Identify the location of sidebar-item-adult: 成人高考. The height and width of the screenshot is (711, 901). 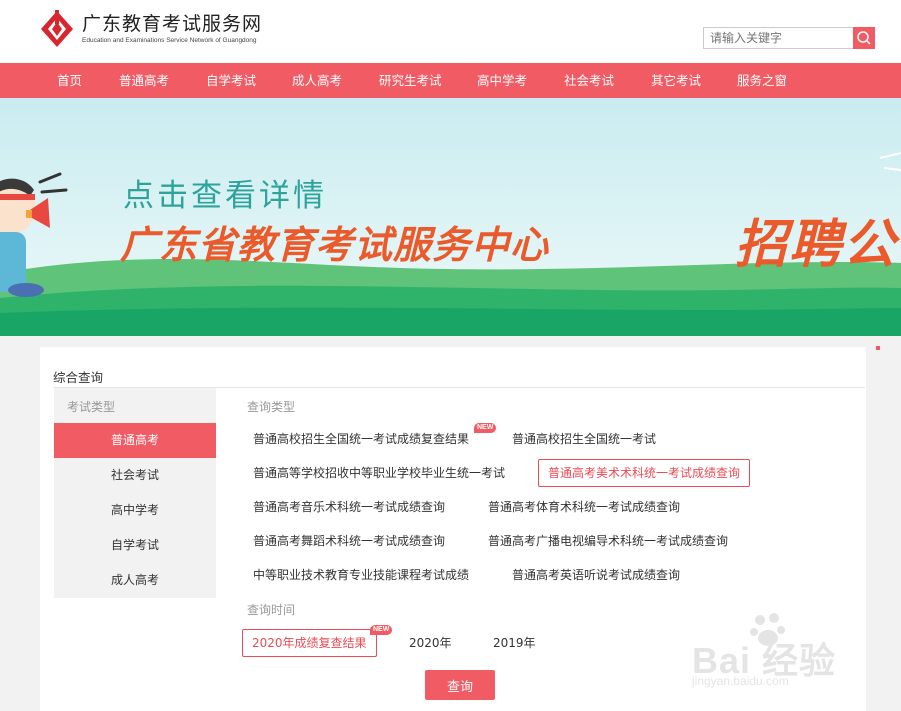
(135, 580).